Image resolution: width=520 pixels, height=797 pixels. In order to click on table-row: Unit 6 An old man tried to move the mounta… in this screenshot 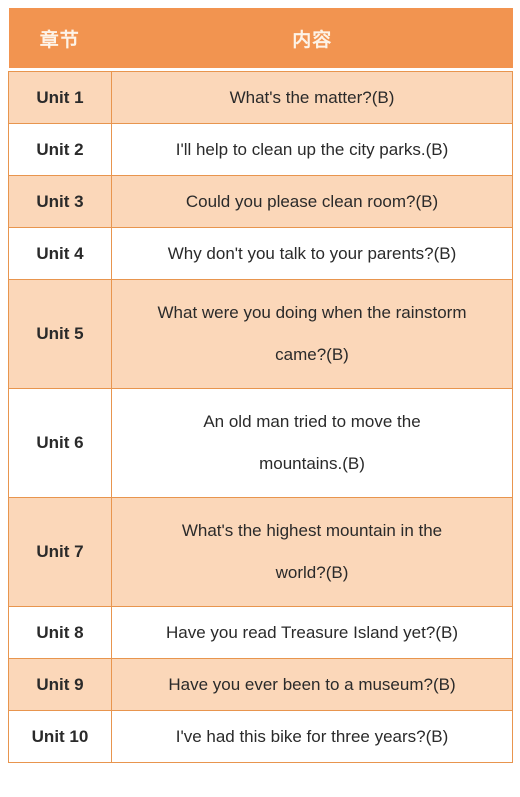, I will do `click(260, 443)`.